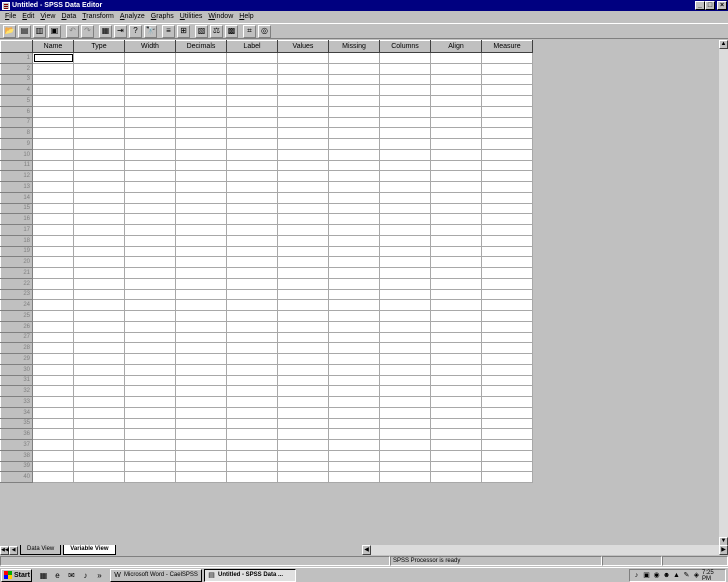 The image size is (728, 582). Describe the element at coordinates (53, 46) in the screenshot. I see `column-header-name: Name` at that location.